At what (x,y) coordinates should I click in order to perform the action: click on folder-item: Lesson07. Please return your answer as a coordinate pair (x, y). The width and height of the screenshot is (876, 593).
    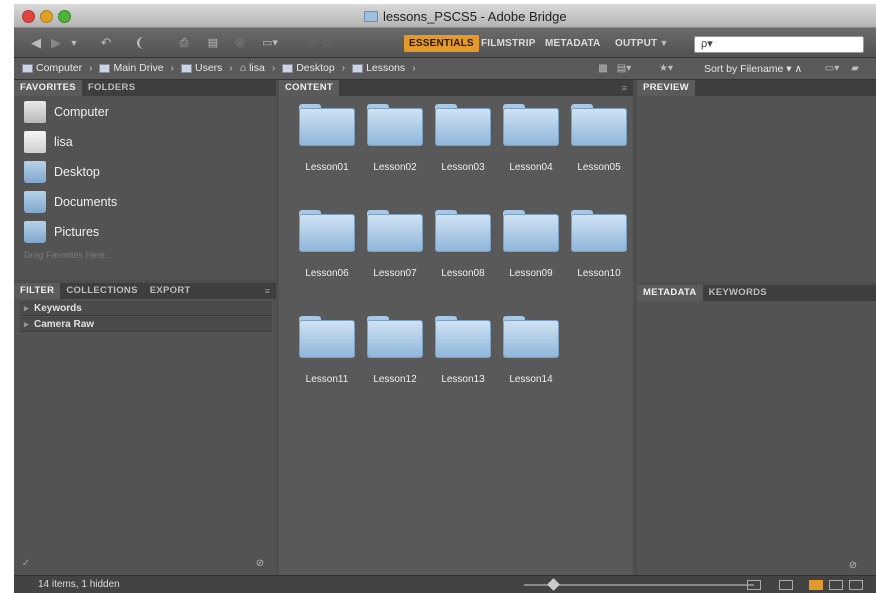
    Looking at the image, I should click on (395, 244).